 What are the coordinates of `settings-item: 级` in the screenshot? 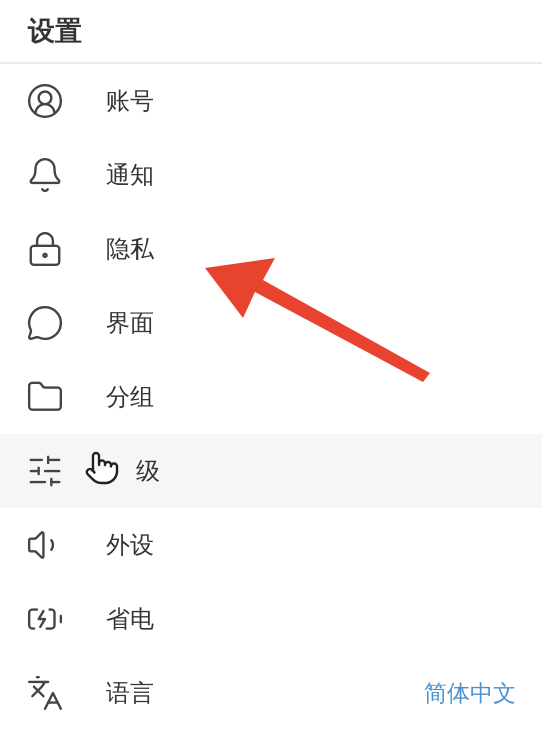 It's located at (271, 471).